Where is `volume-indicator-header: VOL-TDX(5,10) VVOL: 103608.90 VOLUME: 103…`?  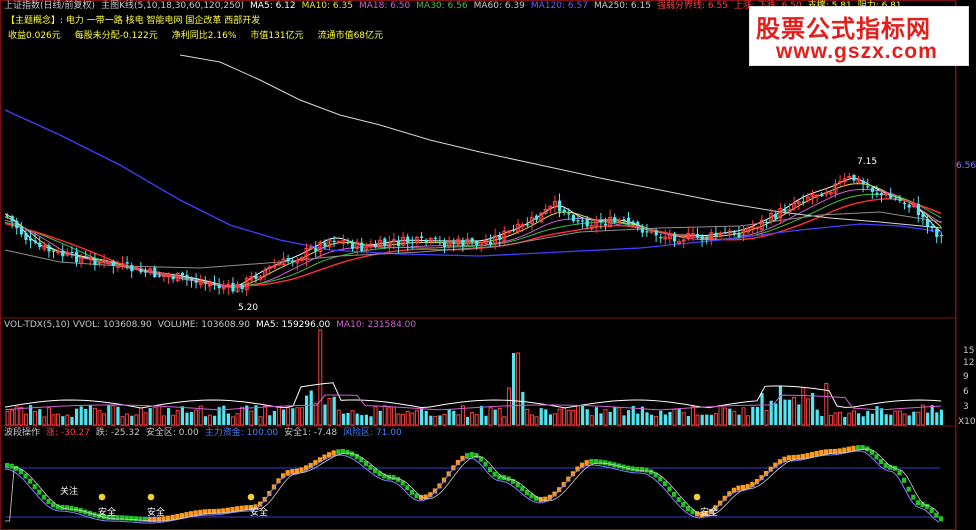 volume-indicator-header: VOL-TDX(5,10) VVOL: 103608.90 VOLUME: 103… is located at coordinates (213, 325).